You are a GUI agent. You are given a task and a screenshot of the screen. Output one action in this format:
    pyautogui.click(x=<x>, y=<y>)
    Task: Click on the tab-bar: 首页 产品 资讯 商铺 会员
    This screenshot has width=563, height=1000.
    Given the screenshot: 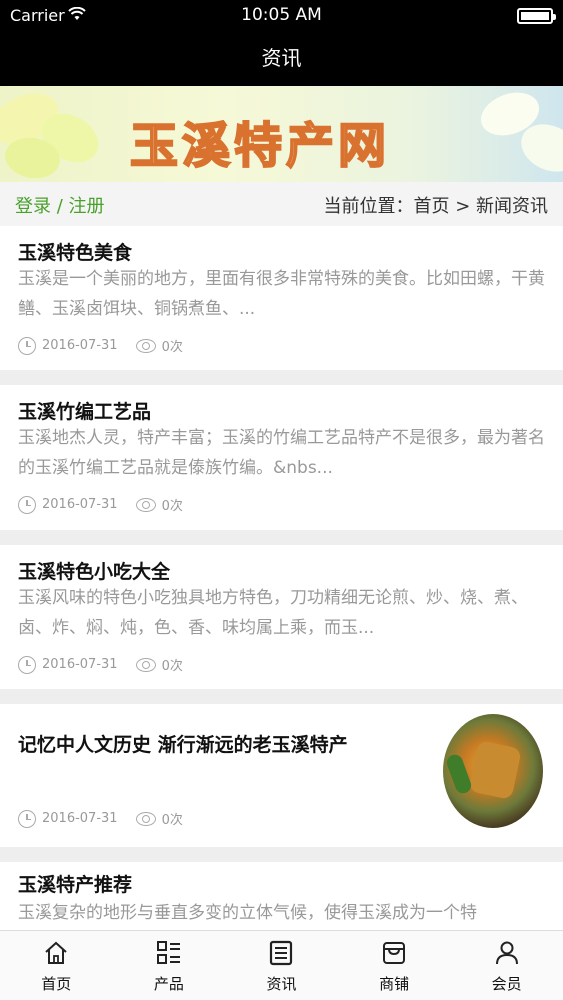 What is the action you would take?
    pyautogui.click(x=281, y=965)
    